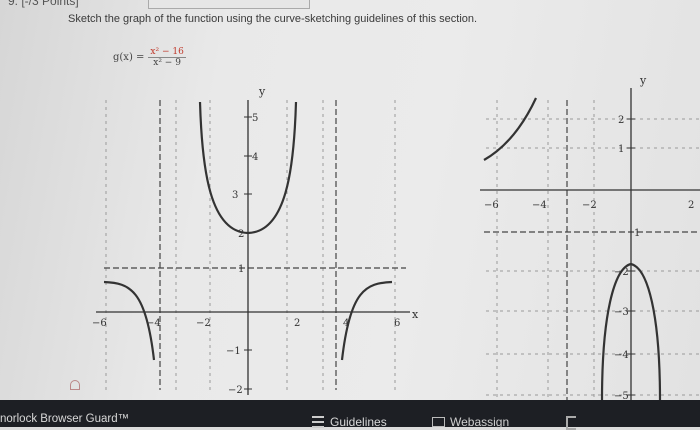 This screenshot has height=430, width=700. Describe the element at coordinates (621, 120) in the screenshot. I see `graph2-ytick: 2` at that location.